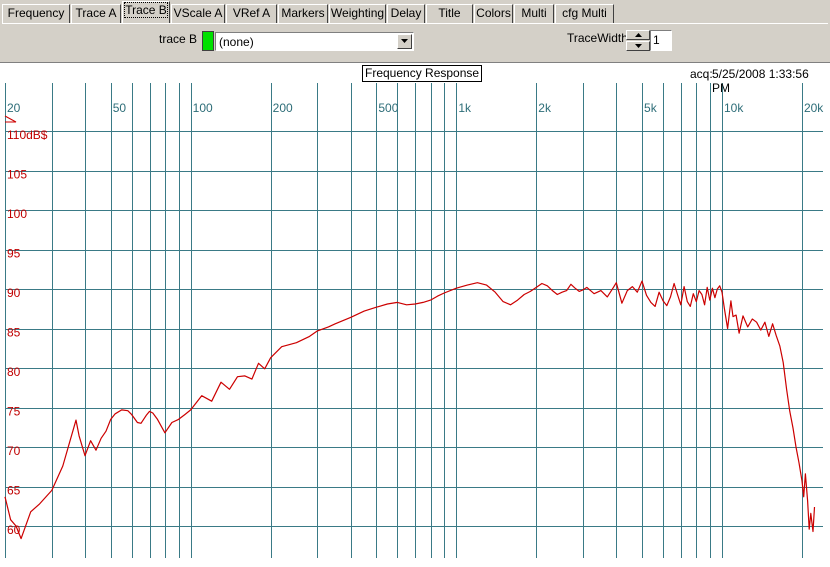 The image size is (830, 567). I want to click on y-tick-label: 105, so click(17, 175).